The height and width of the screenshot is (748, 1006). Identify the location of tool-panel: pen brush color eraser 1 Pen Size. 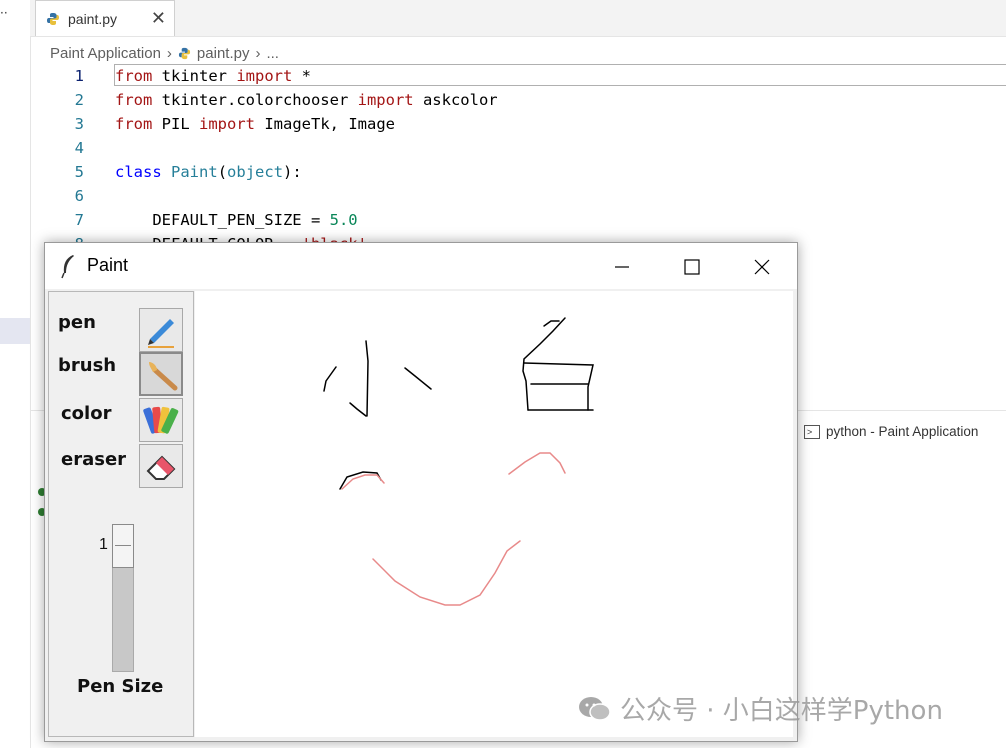
(121, 514).